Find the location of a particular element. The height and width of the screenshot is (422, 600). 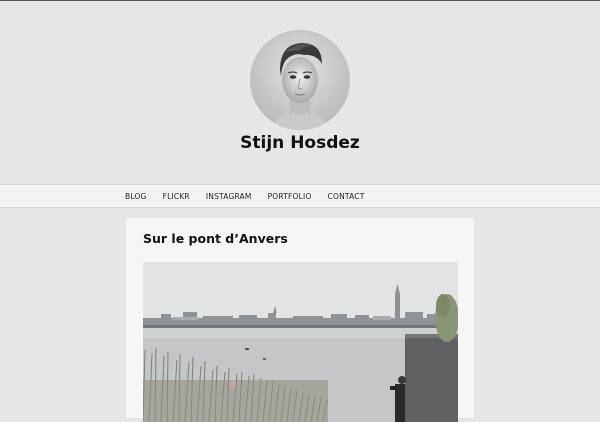

avatar-portrait is located at coordinates (300, 80).